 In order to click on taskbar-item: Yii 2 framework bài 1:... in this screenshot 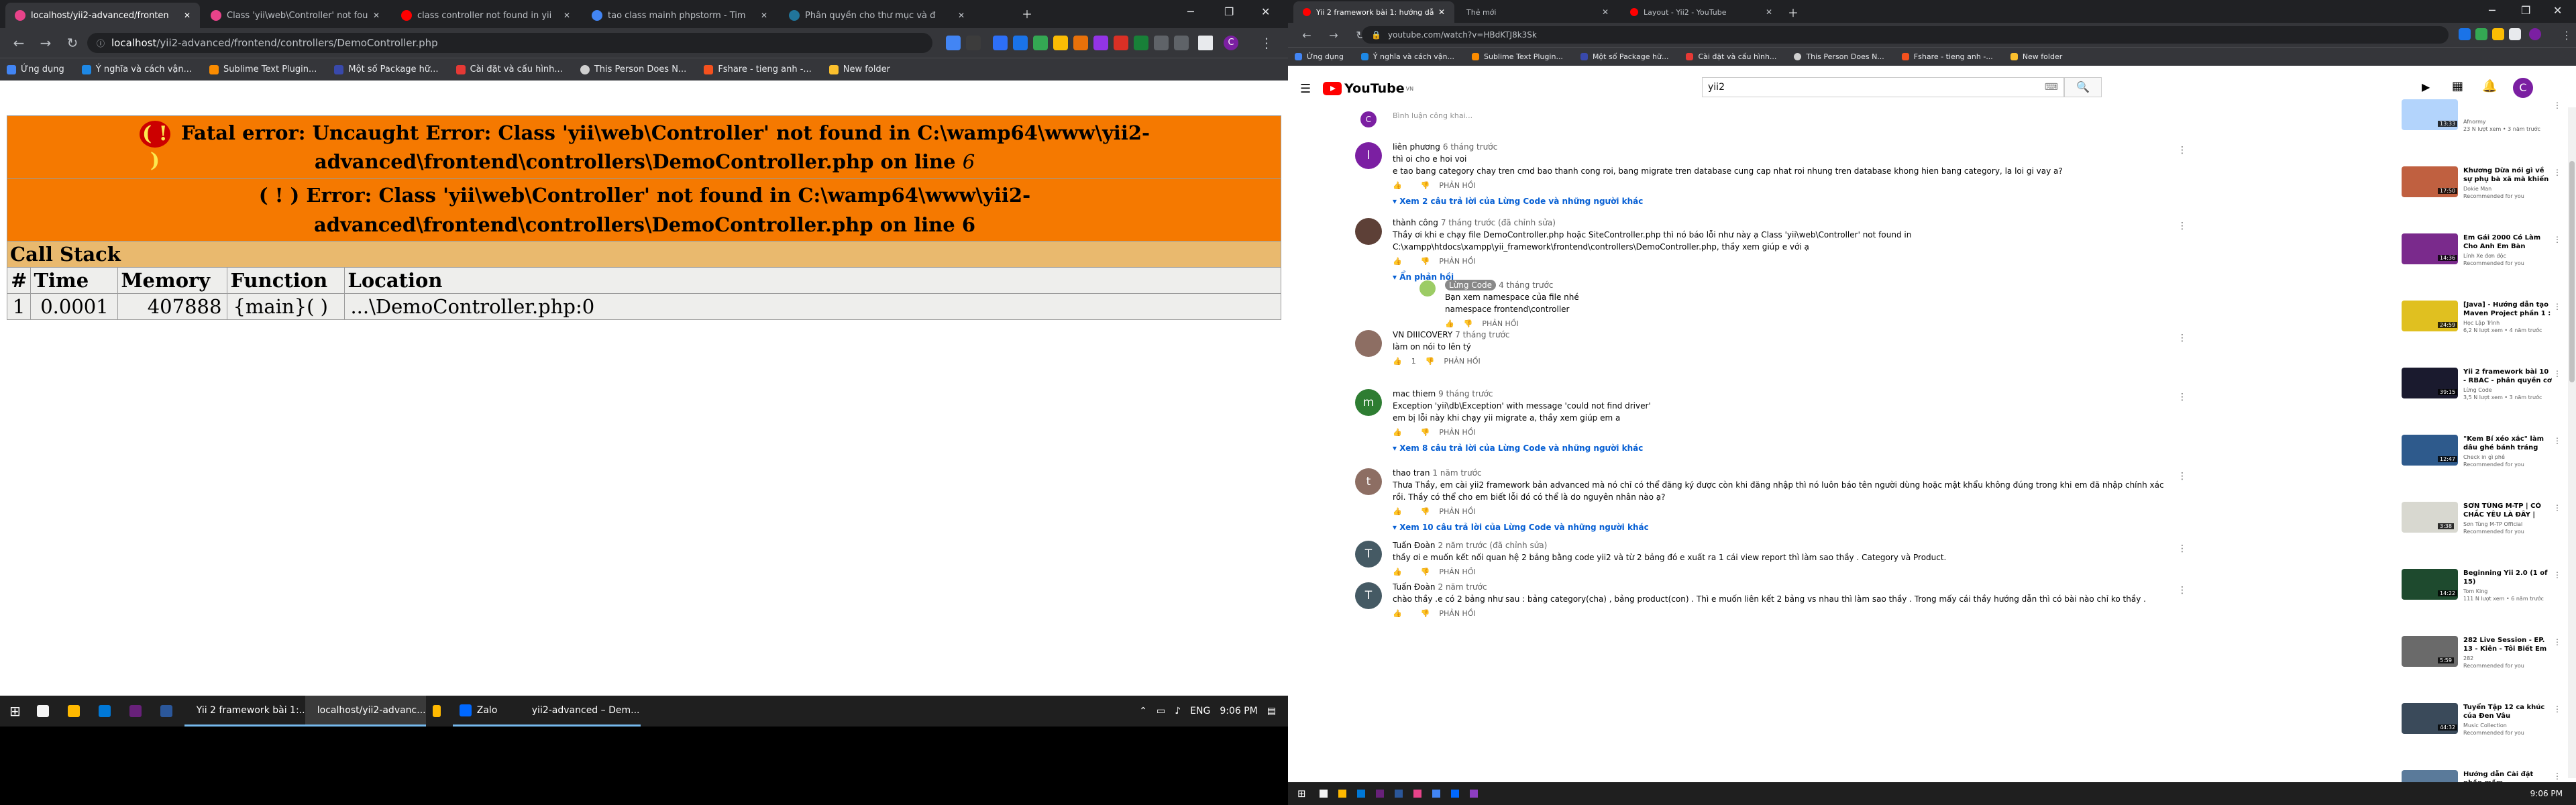, I will do `click(246, 711)`.